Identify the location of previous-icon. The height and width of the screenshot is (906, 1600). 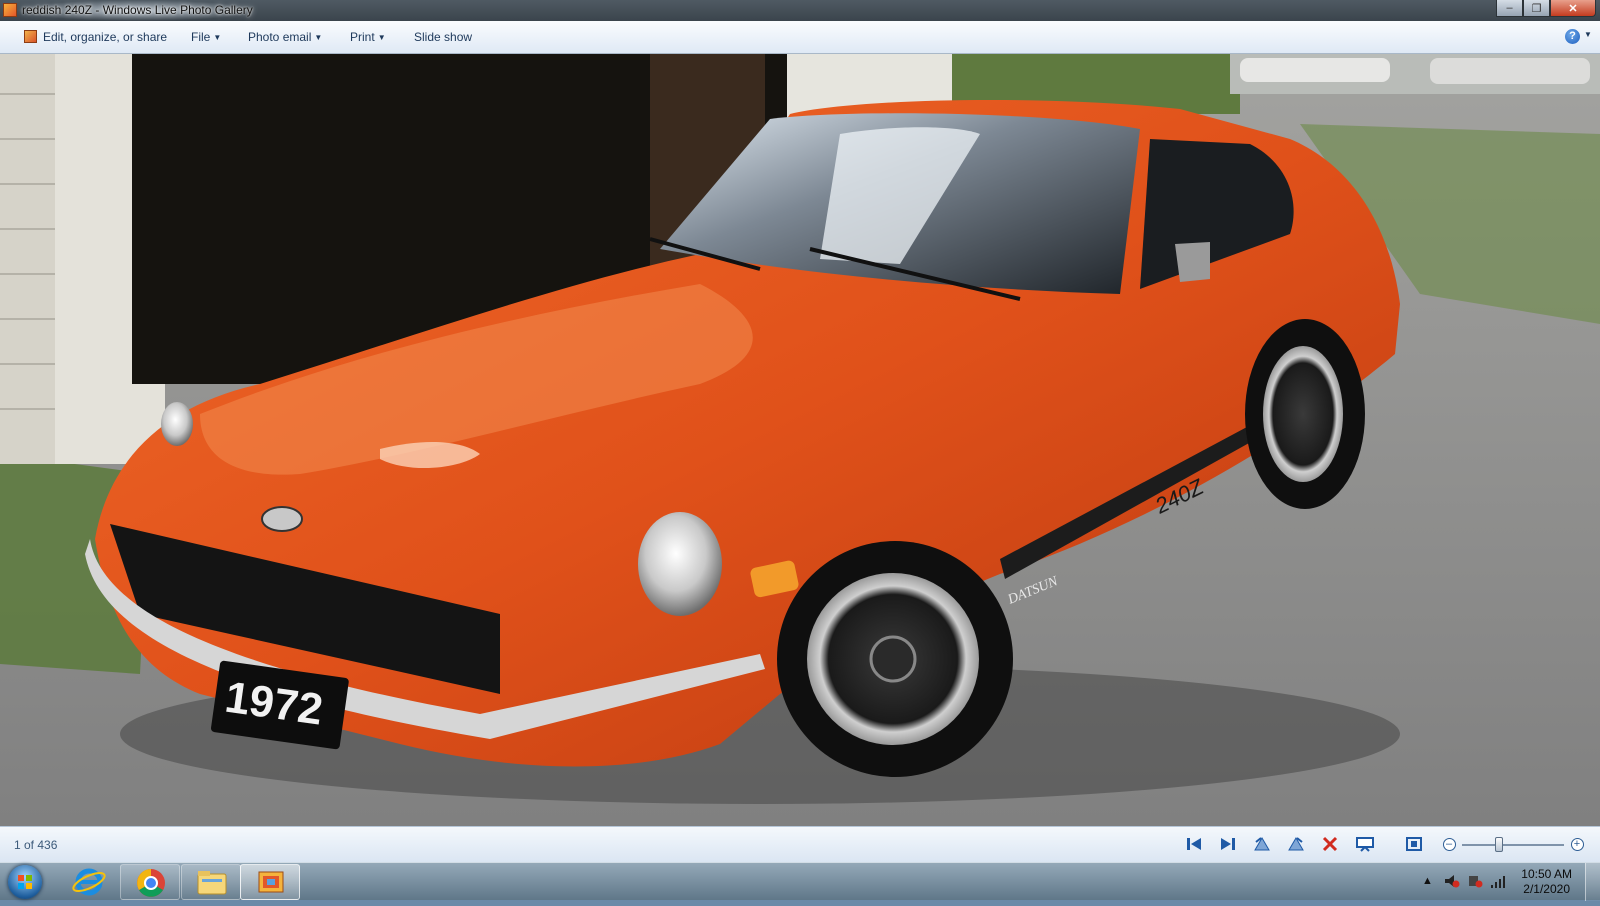
(1194, 844).